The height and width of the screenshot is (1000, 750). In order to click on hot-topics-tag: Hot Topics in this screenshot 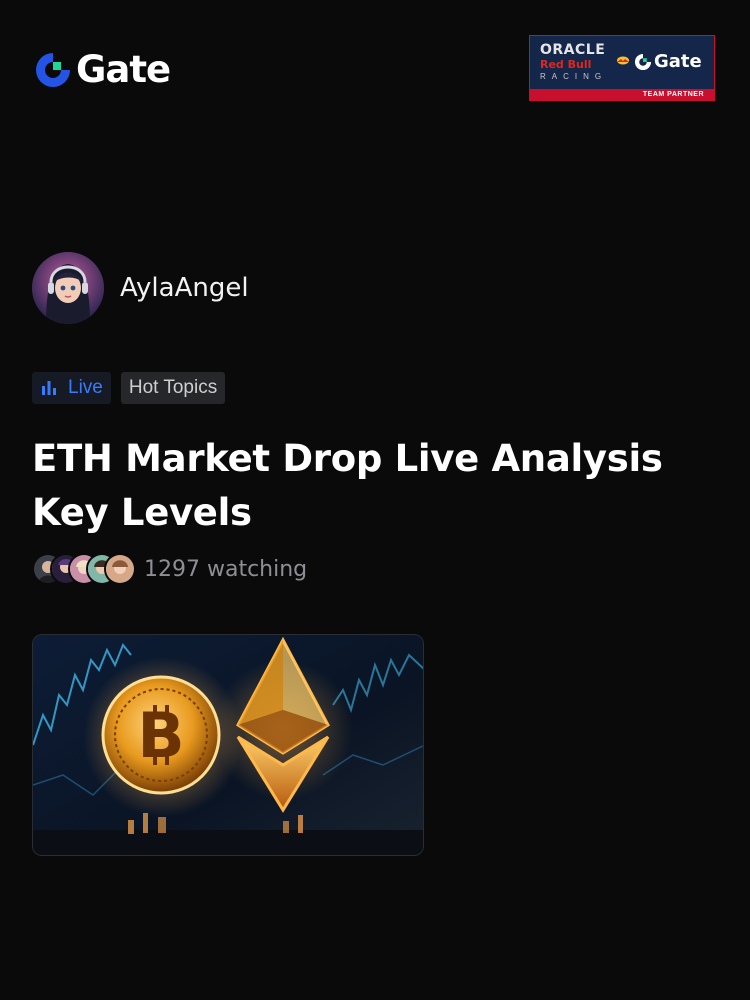, I will do `click(173, 388)`.